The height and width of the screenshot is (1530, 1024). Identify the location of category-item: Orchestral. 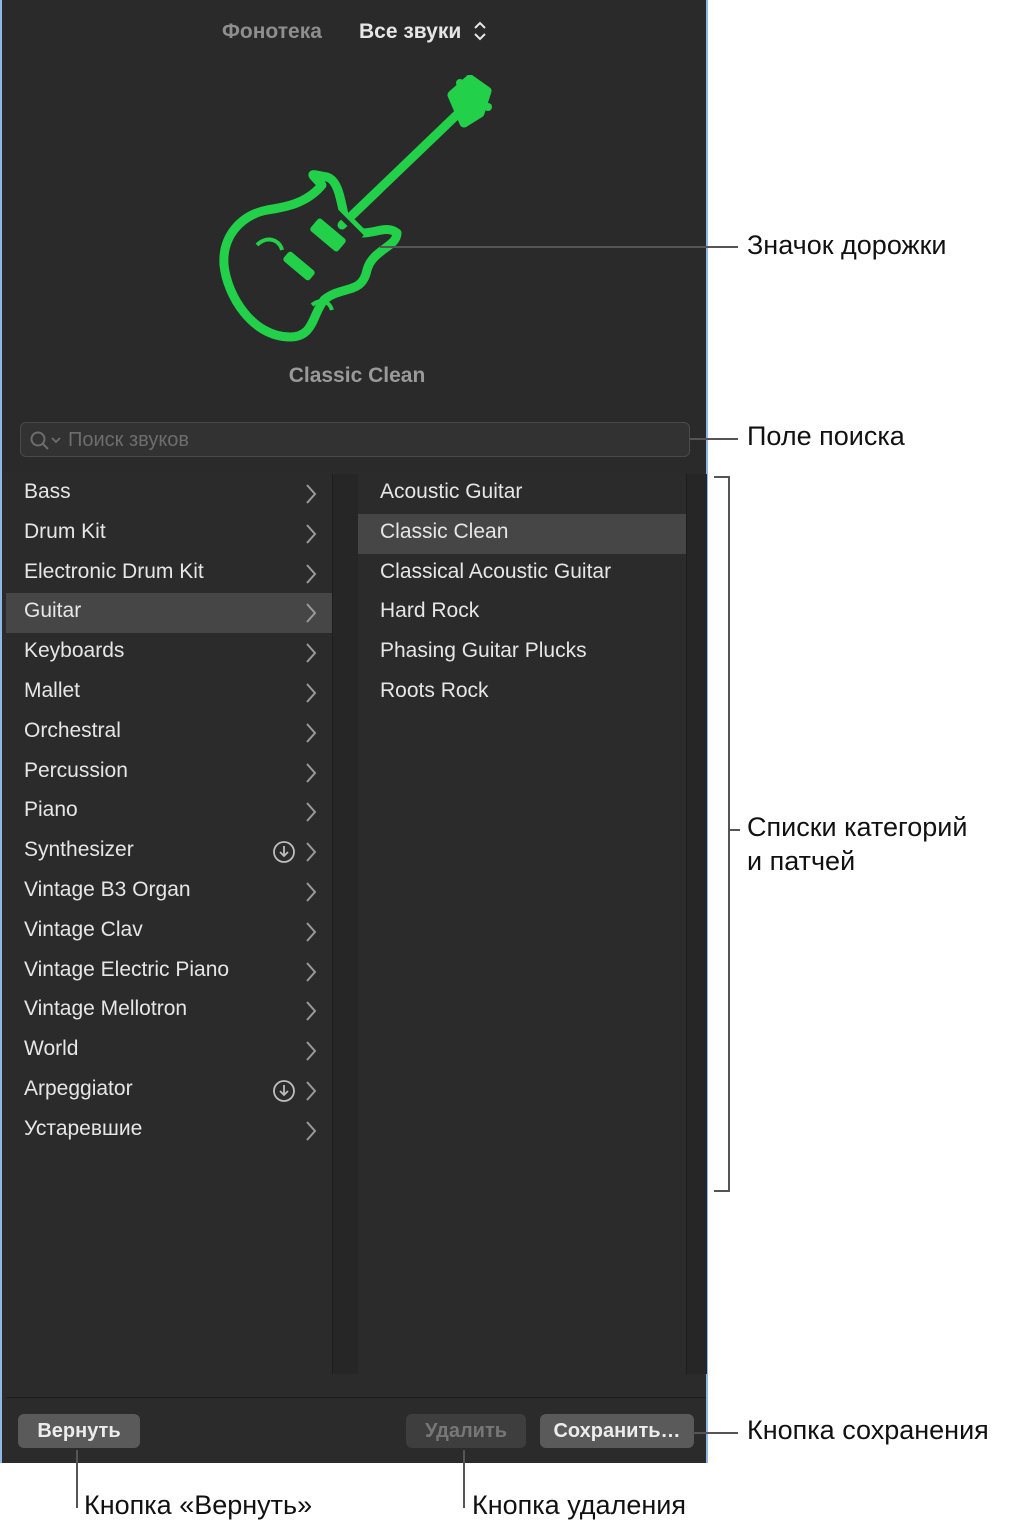
(169, 733).